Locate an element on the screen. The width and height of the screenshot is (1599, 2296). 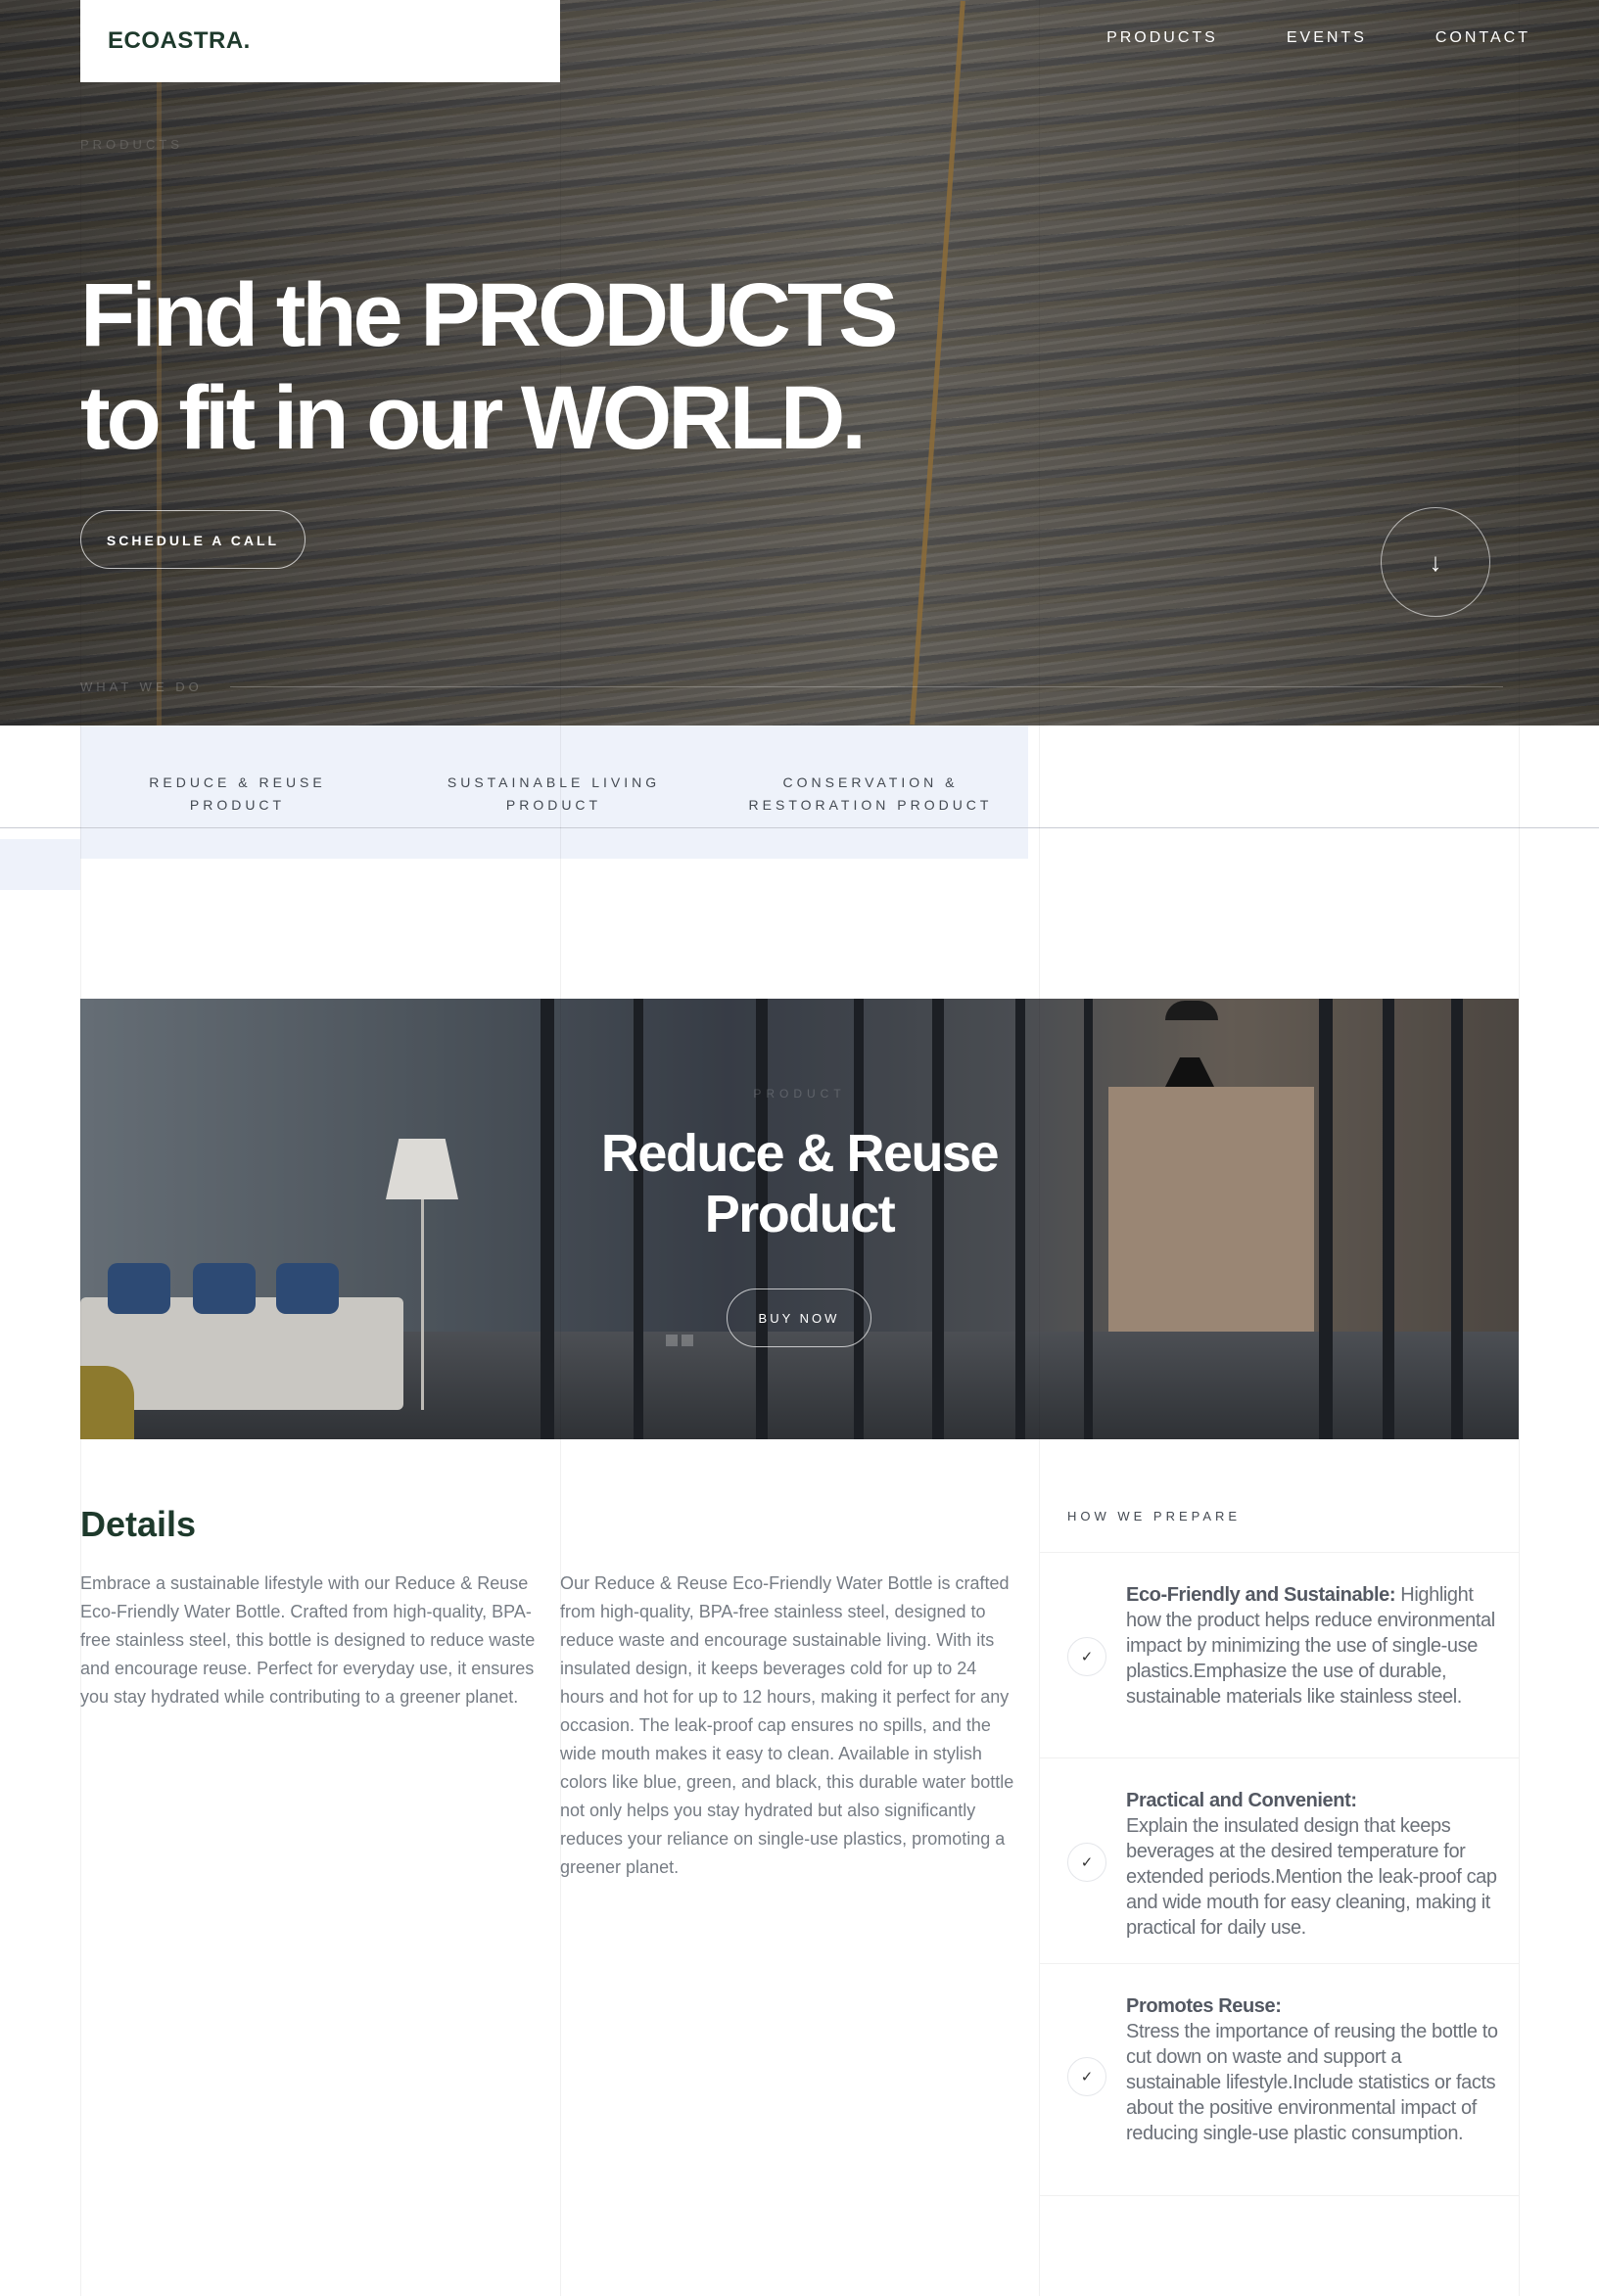
tab-label: REDUCE & REUSE is located at coordinates (238, 782).